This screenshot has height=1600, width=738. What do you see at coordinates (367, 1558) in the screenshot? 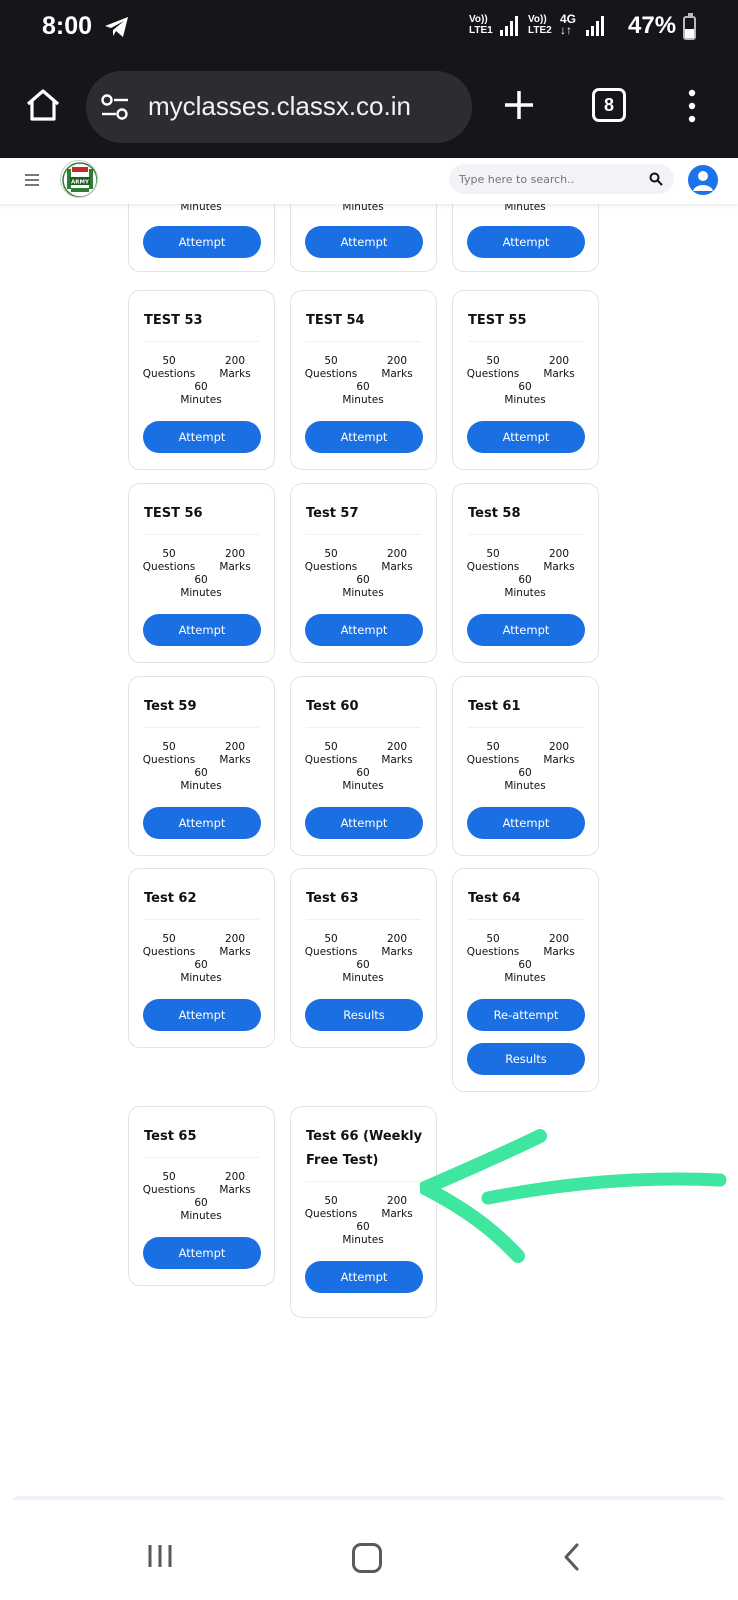
I see `home-nav-button` at bounding box center [367, 1558].